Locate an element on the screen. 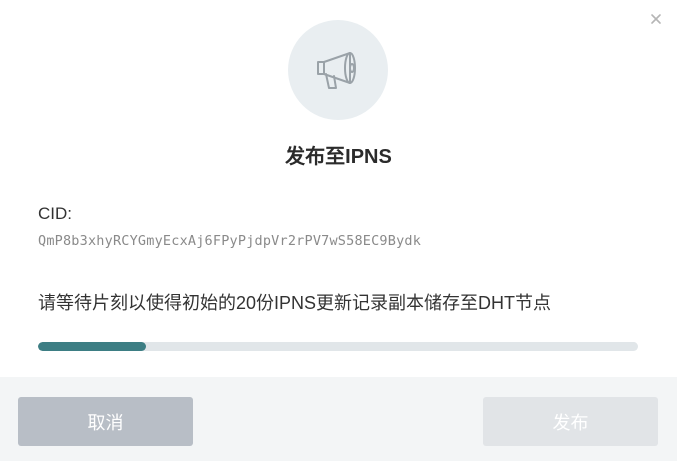 This screenshot has height=461, width=677. megaphone-icon is located at coordinates (336, 70).